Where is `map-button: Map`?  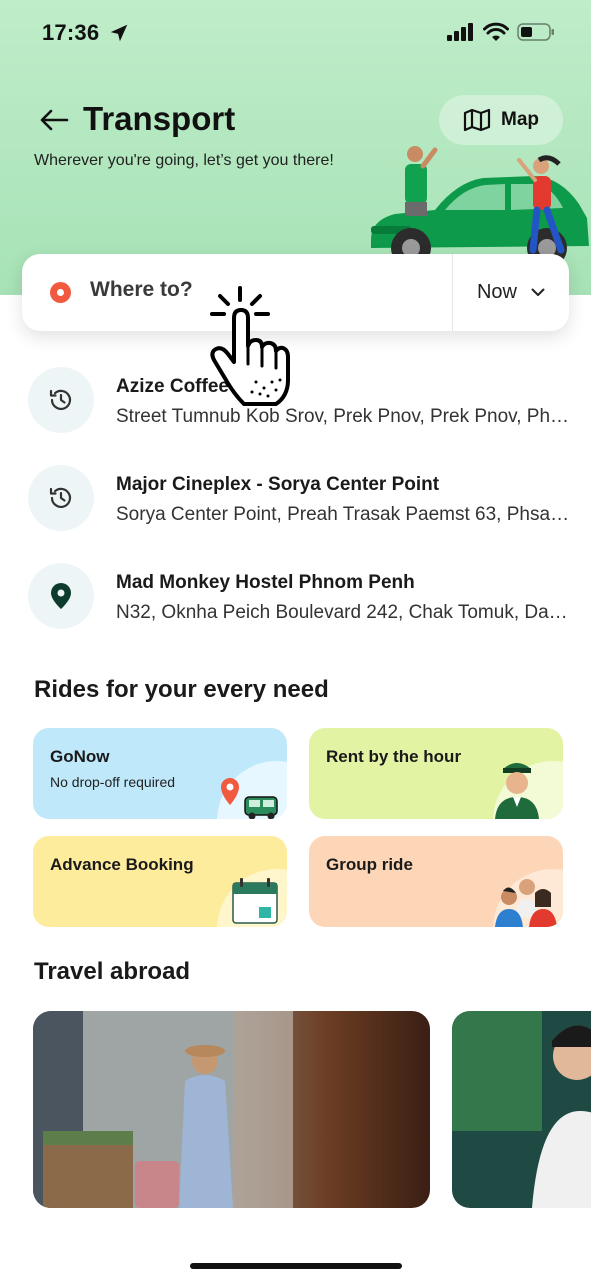 map-button: Map is located at coordinates (501, 120).